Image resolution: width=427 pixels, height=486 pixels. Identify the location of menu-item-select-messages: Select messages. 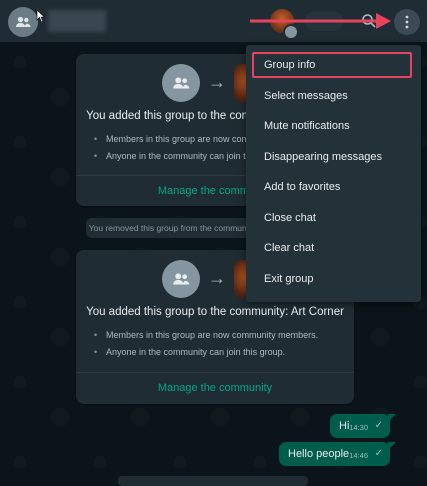
(333, 96).